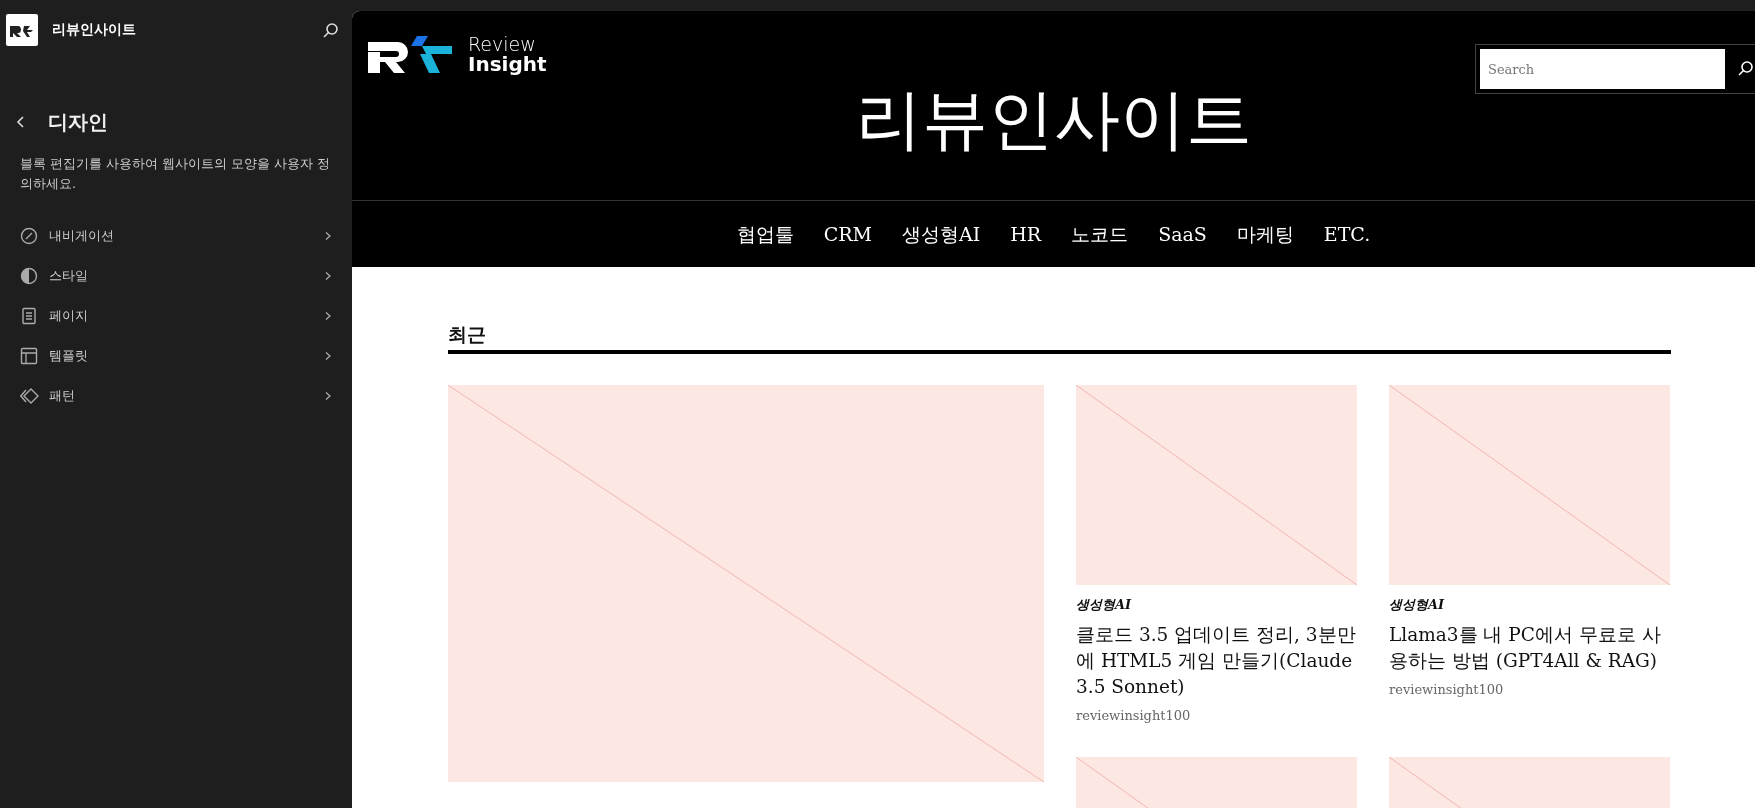  Describe the element at coordinates (29, 316) in the screenshot. I see `page-icon` at that location.